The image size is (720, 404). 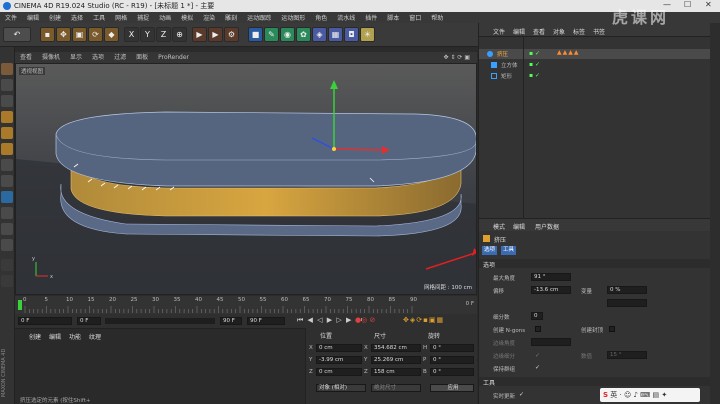 I want to click on viewport-nav-icons: ✥ ⇕ ⟳ ▣, so click(x=457, y=57).